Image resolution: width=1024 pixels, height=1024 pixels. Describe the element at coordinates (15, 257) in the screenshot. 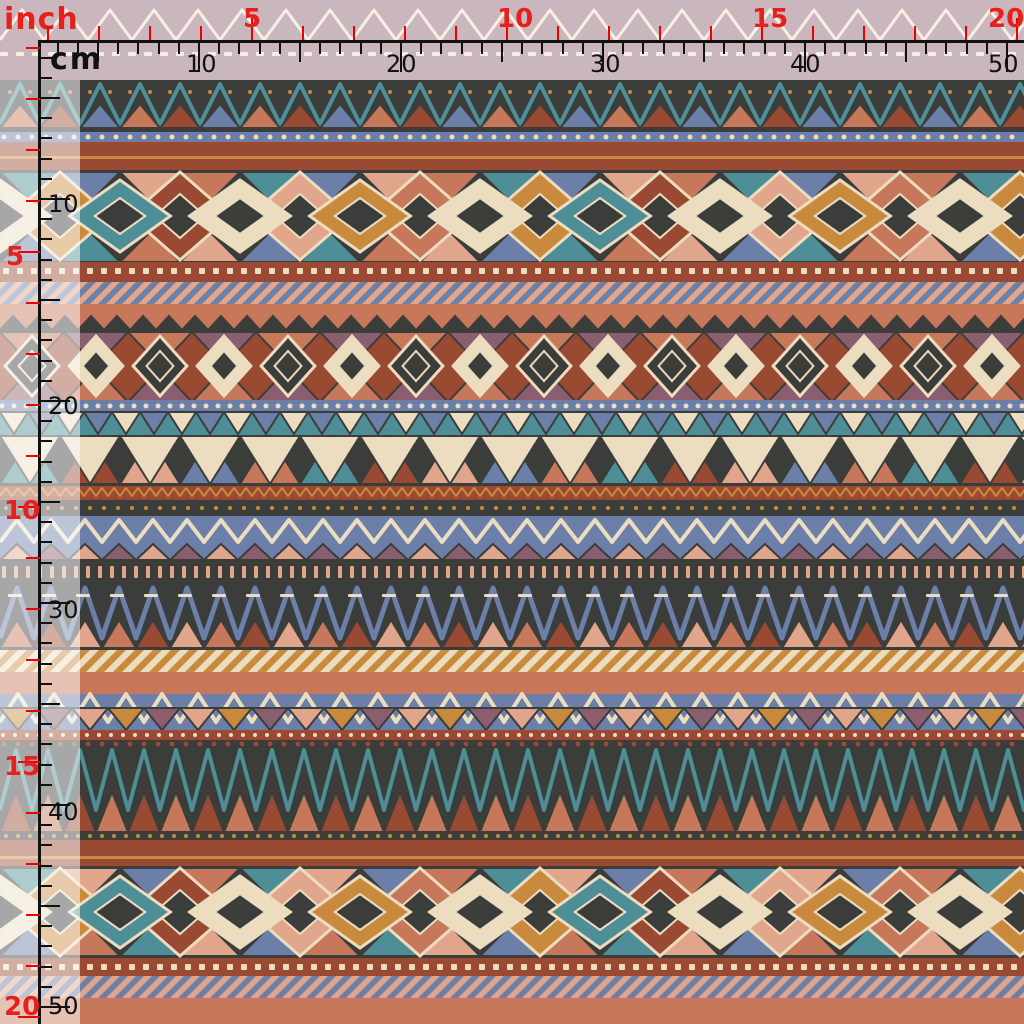

I see `left-inch-label-5: 5` at that location.